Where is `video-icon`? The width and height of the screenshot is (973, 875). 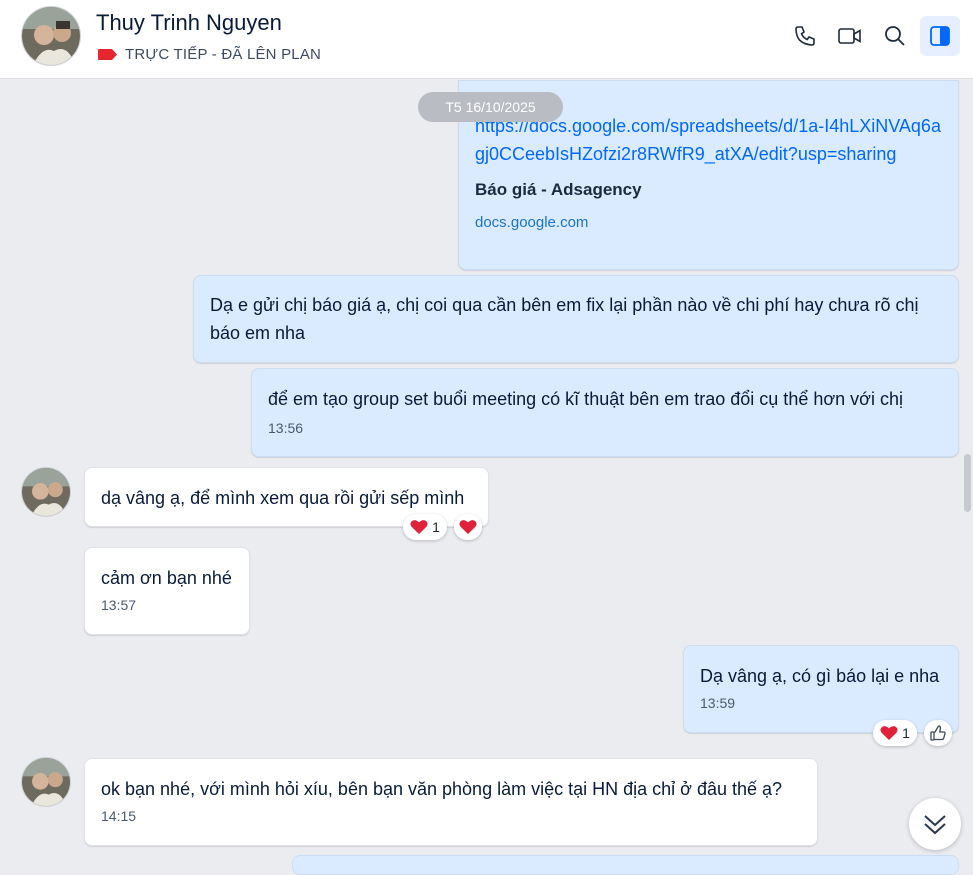 video-icon is located at coordinates (849, 36).